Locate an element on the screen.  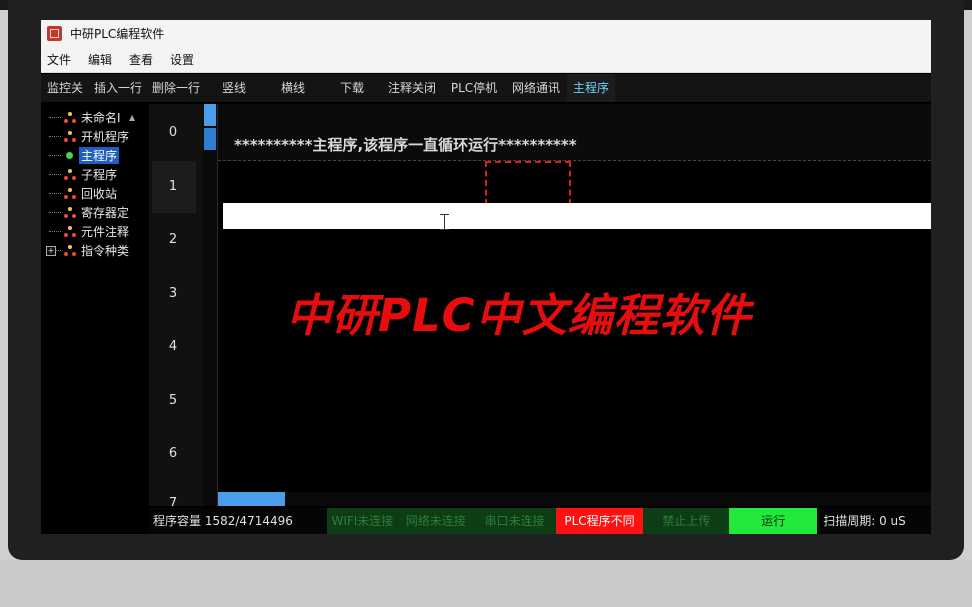
tree-item-instruction-types: + 指令种类 is located at coordinates (88, 250).